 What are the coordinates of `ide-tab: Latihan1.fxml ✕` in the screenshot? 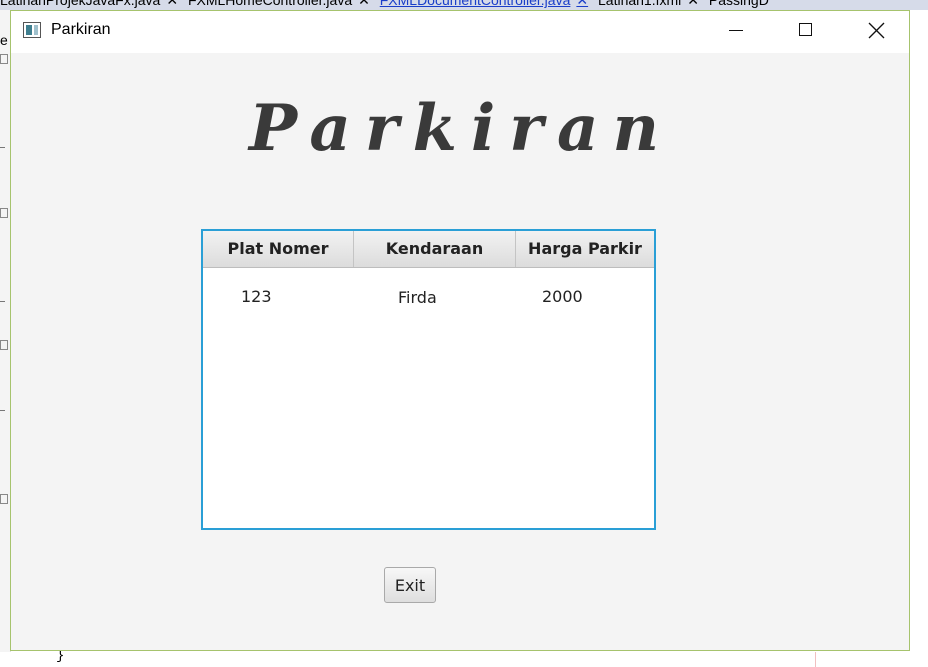 It's located at (648, 4).